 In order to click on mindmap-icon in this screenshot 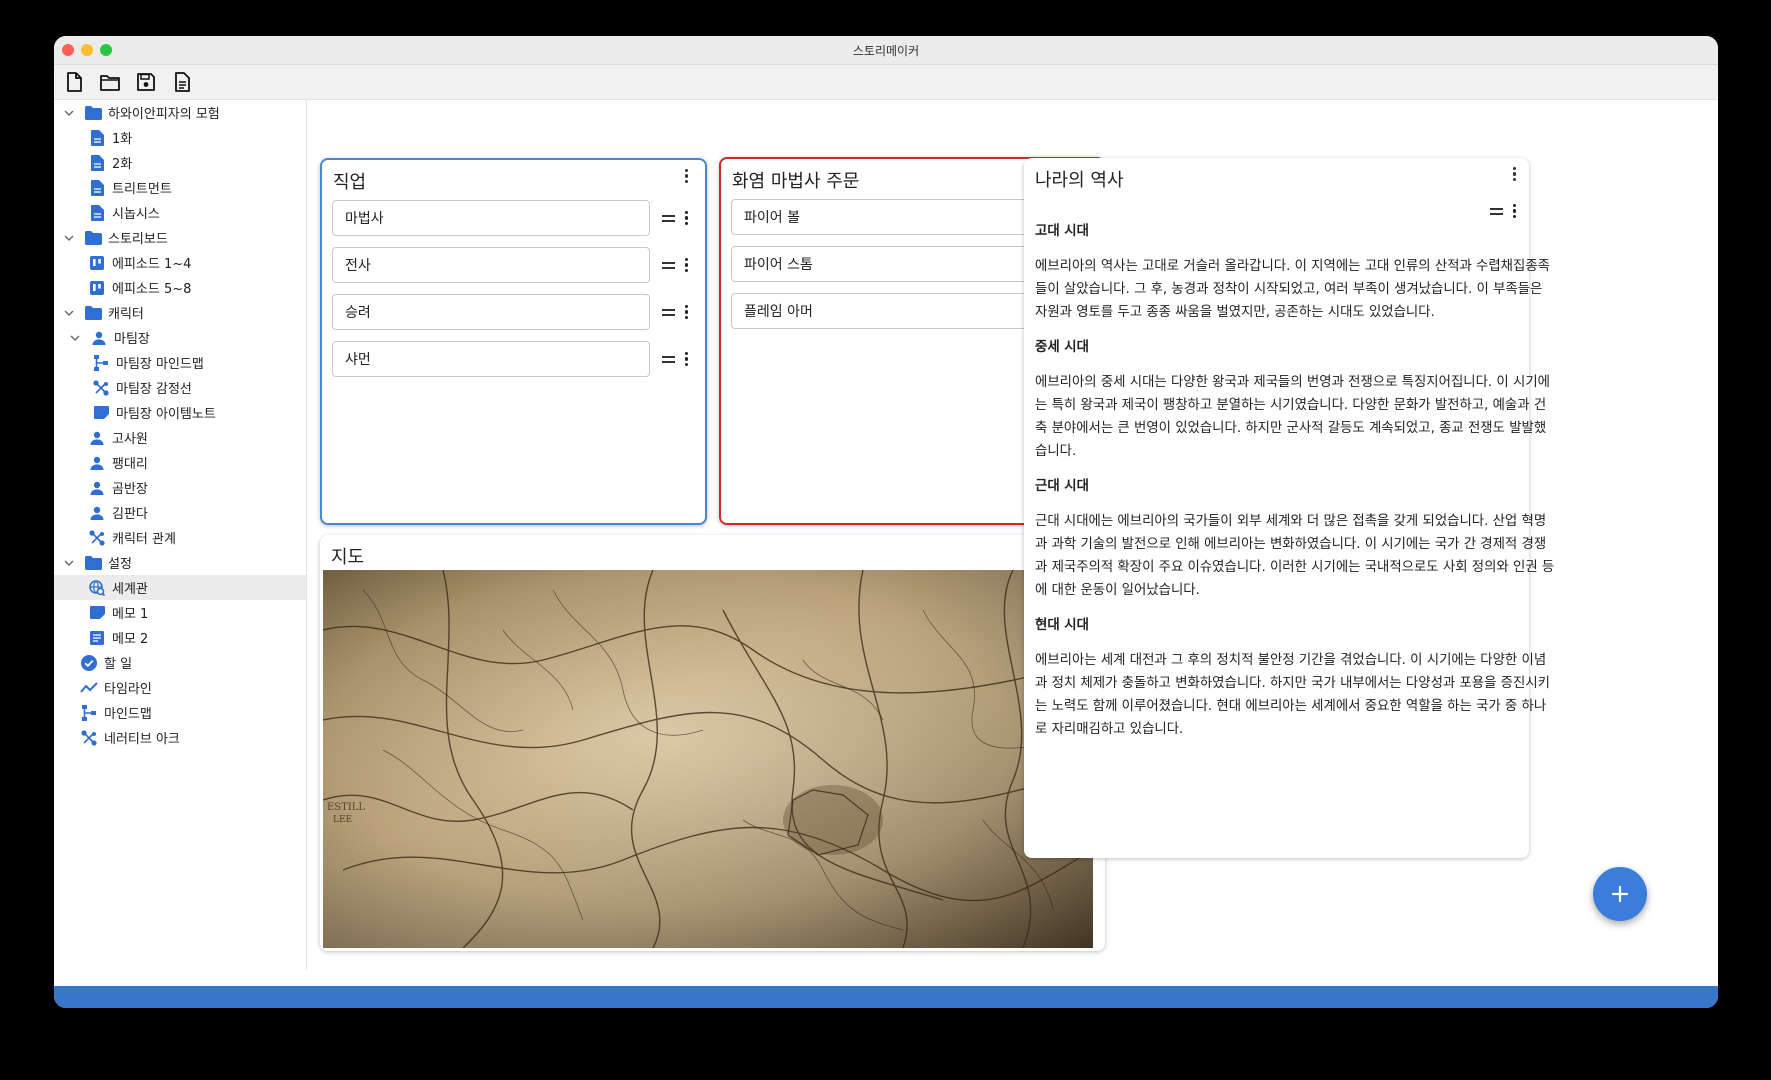, I will do `click(89, 713)`.